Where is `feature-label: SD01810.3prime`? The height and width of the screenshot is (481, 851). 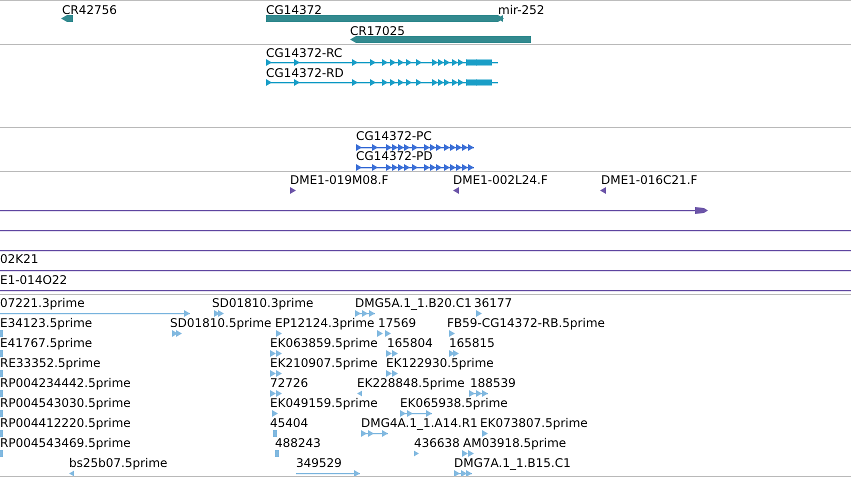 feature-label: SD01810.3prime is located at coordinates (263, 303).